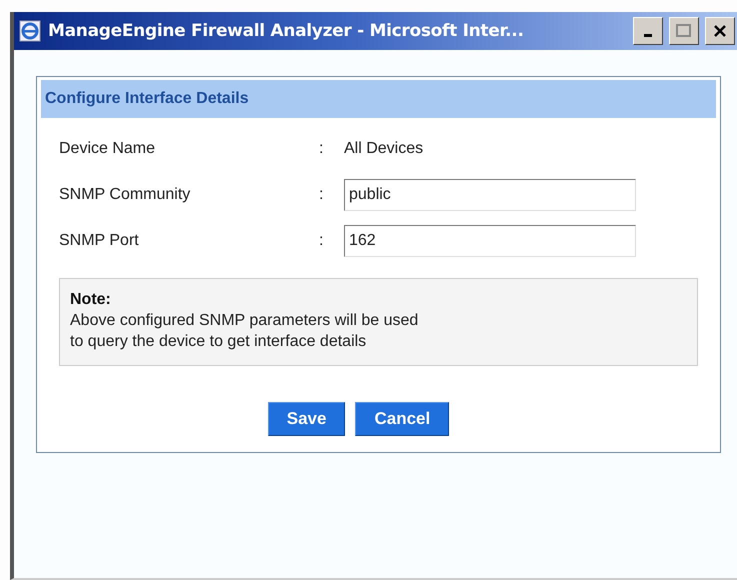 This screenshot has width=737, height=580. Describe the element at coordinates (245, 321) in the screenshot. I see `note-text: Above configured SNMP parameters will be used` at that location.